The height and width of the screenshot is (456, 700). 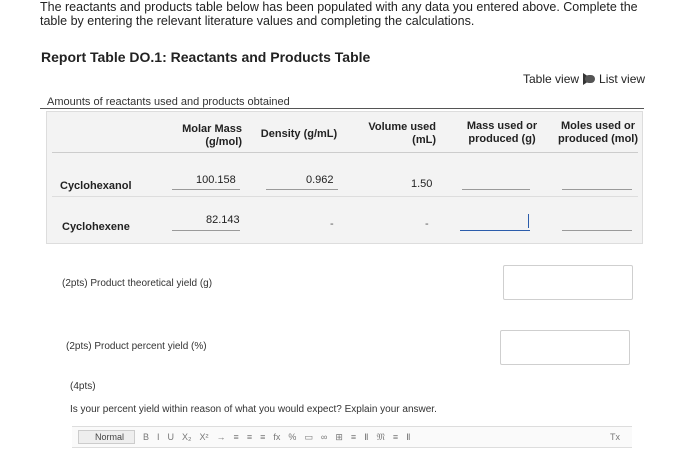 What do you see at coordinates (206, 230) in the screenshot?
I see `cyclohexene-molar-mass-underline` at bounding box center [206, 230].